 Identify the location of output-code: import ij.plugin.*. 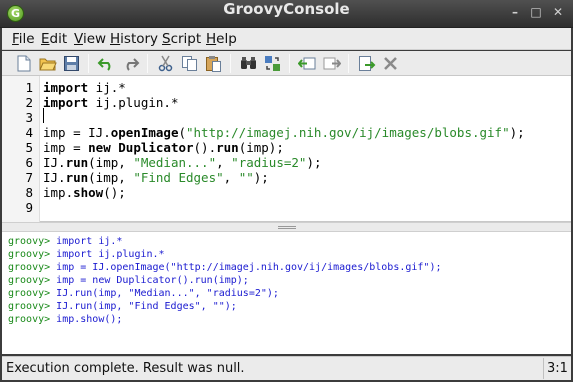
(110, 254).